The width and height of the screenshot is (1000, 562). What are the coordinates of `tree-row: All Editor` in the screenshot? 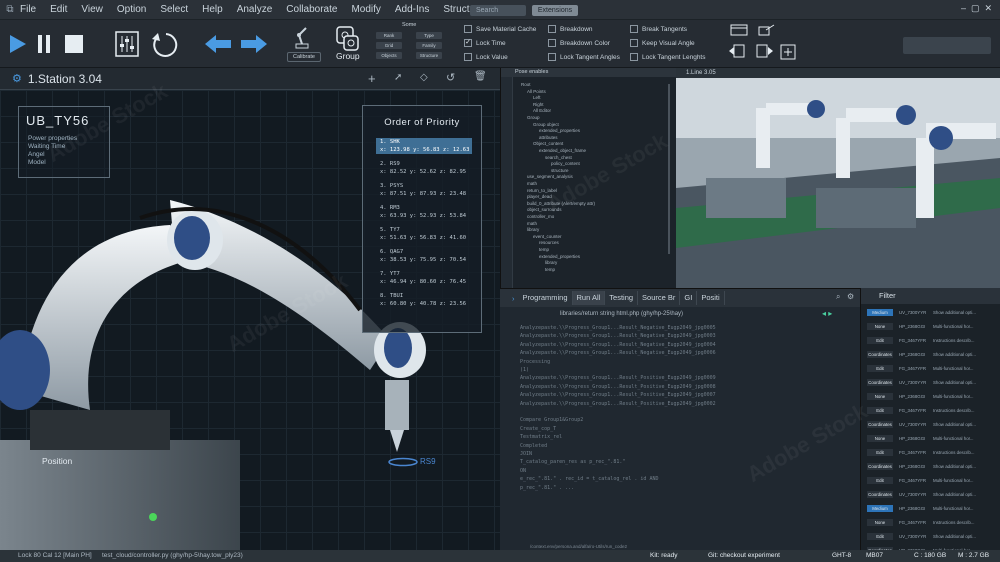 It's located at (542, 110).